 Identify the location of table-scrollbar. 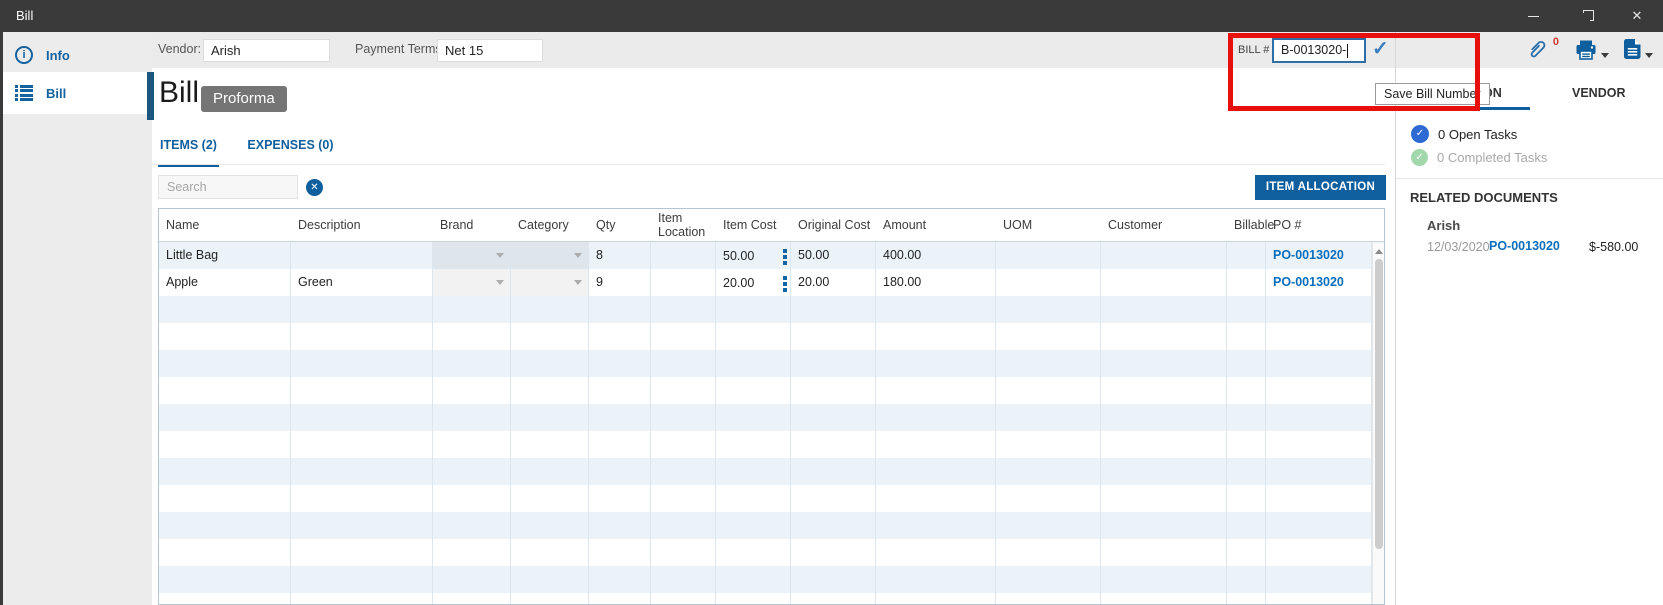
(1378, 423).